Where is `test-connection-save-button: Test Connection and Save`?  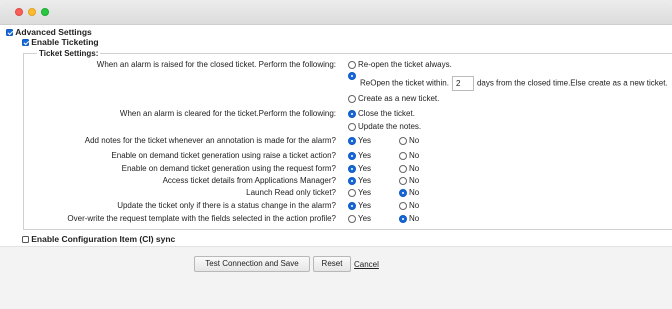
test-connection-save-button: Test Connection and Save is located at coordinates (252, 264).